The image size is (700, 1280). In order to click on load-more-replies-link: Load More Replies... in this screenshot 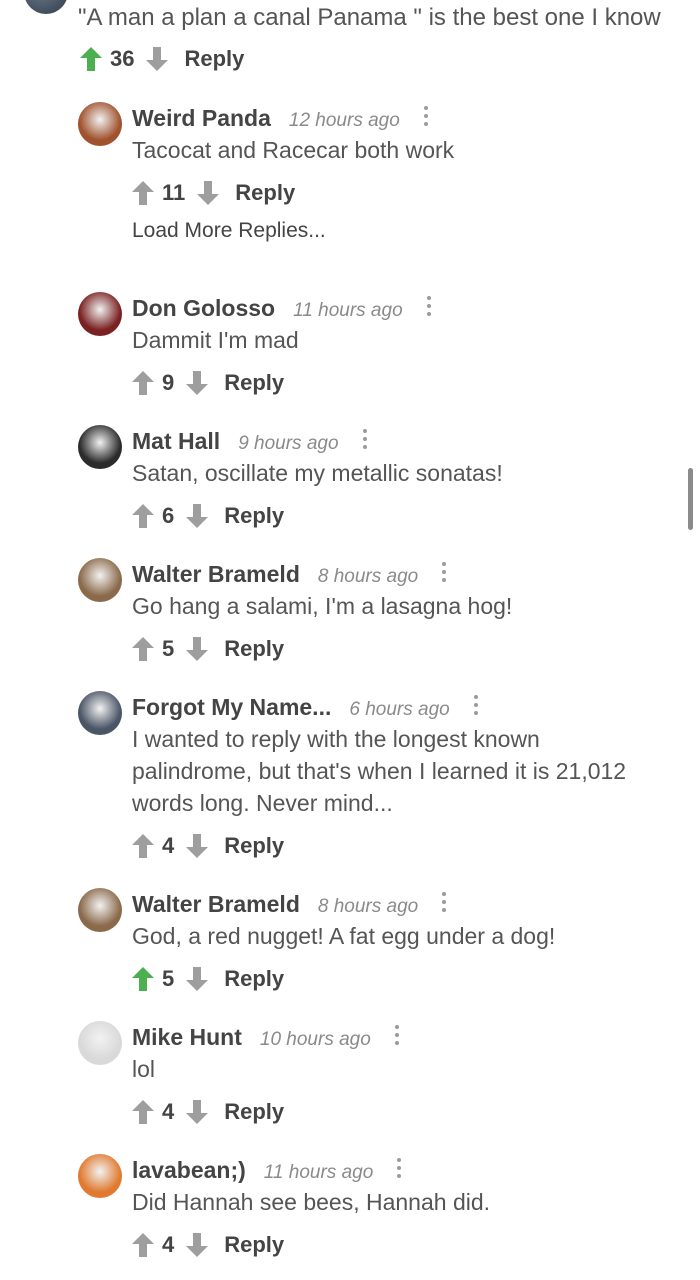, I will do `click(229, 231)`.